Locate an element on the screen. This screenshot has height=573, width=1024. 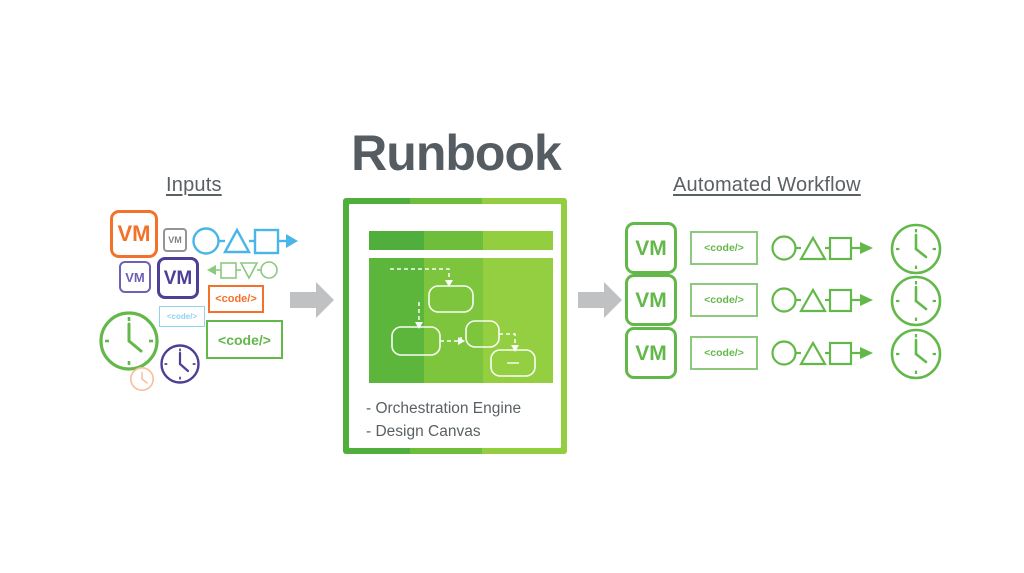
workflow-row-3: VM <code/> is located at coordinates (783, 356).